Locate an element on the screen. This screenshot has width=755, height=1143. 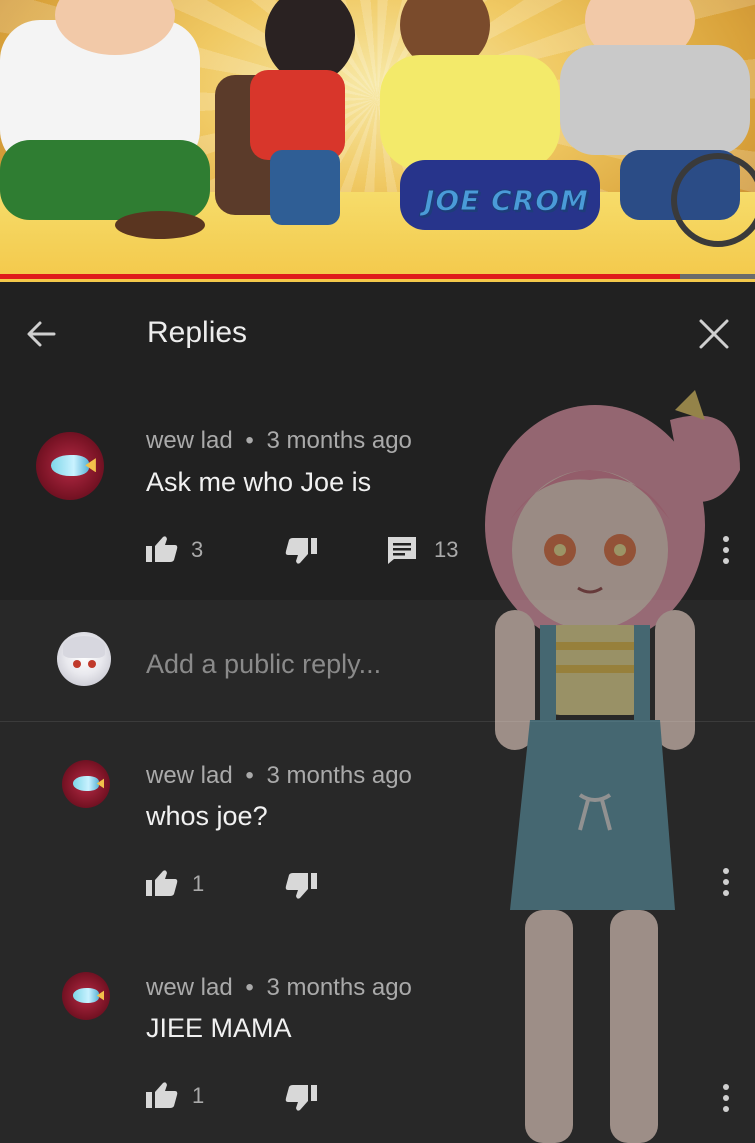
reply-input is located at coordinates (366, 664).